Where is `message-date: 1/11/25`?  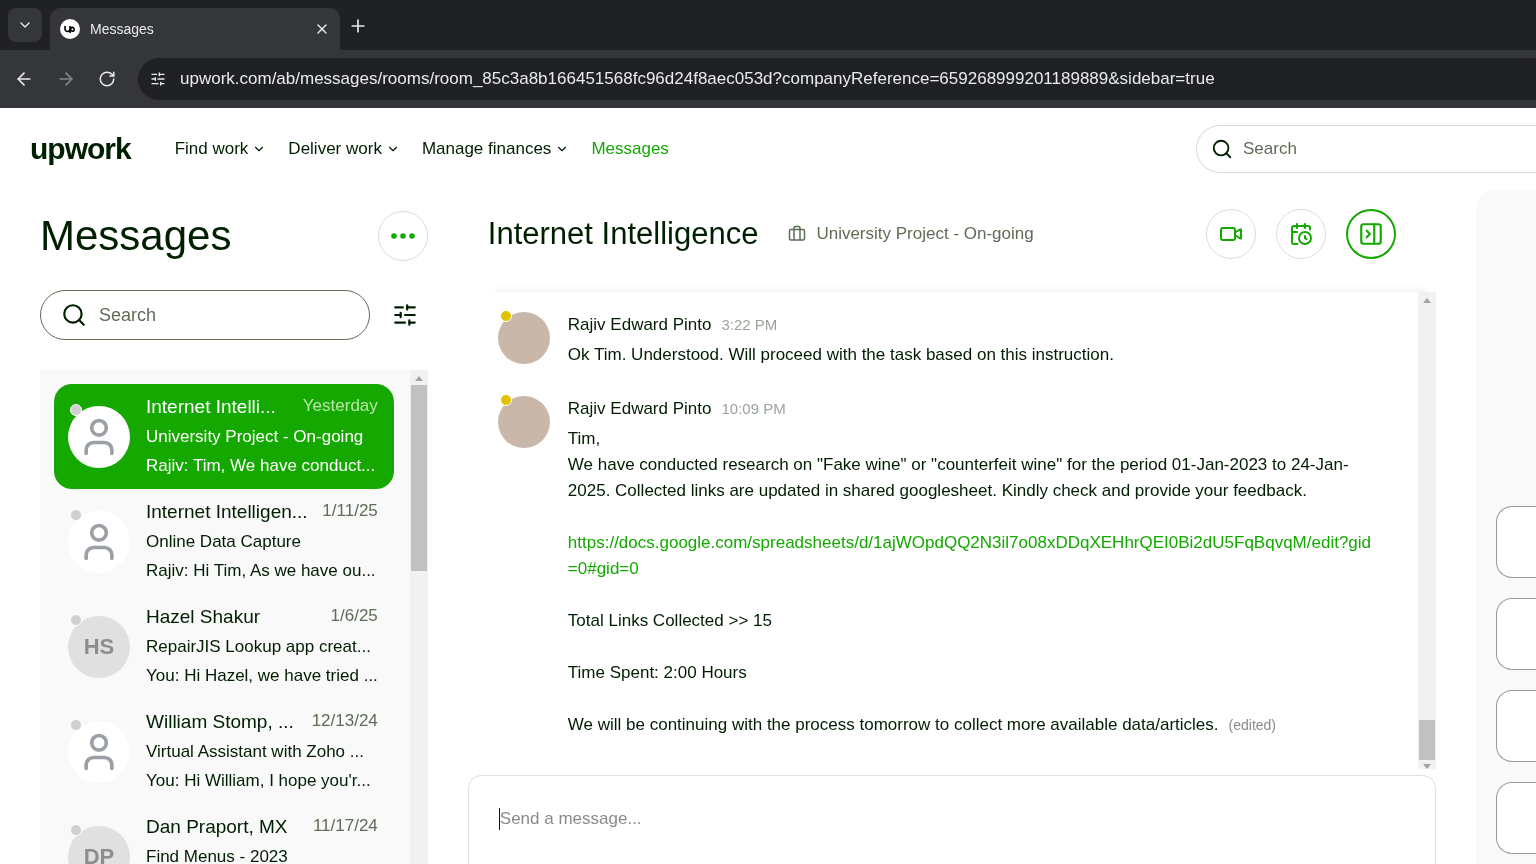 message-date: 1/11/25 is located at coordinates (350, 511).